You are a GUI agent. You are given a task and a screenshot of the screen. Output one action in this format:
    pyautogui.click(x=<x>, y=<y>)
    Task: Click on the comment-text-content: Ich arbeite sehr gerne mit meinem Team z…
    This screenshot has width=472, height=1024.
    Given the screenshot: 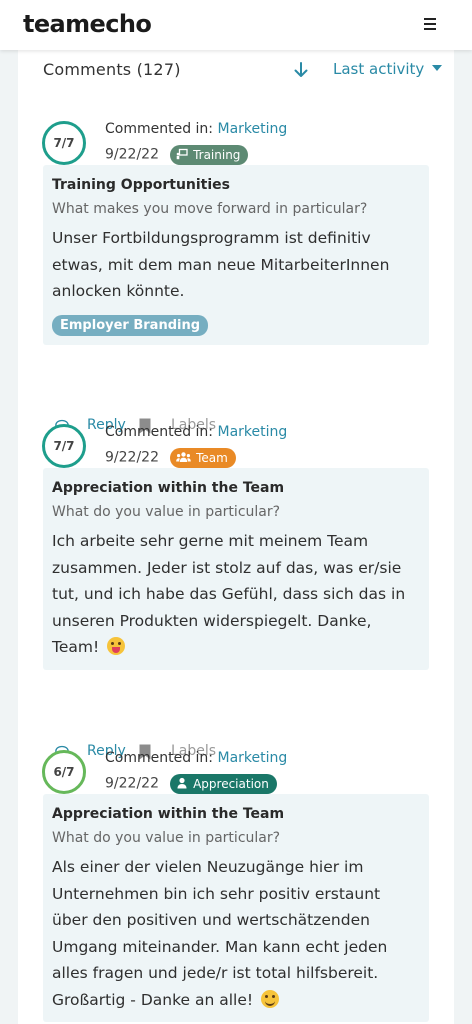 What is the action you would take?
    pyautogui.click(x=229, y=594)
    